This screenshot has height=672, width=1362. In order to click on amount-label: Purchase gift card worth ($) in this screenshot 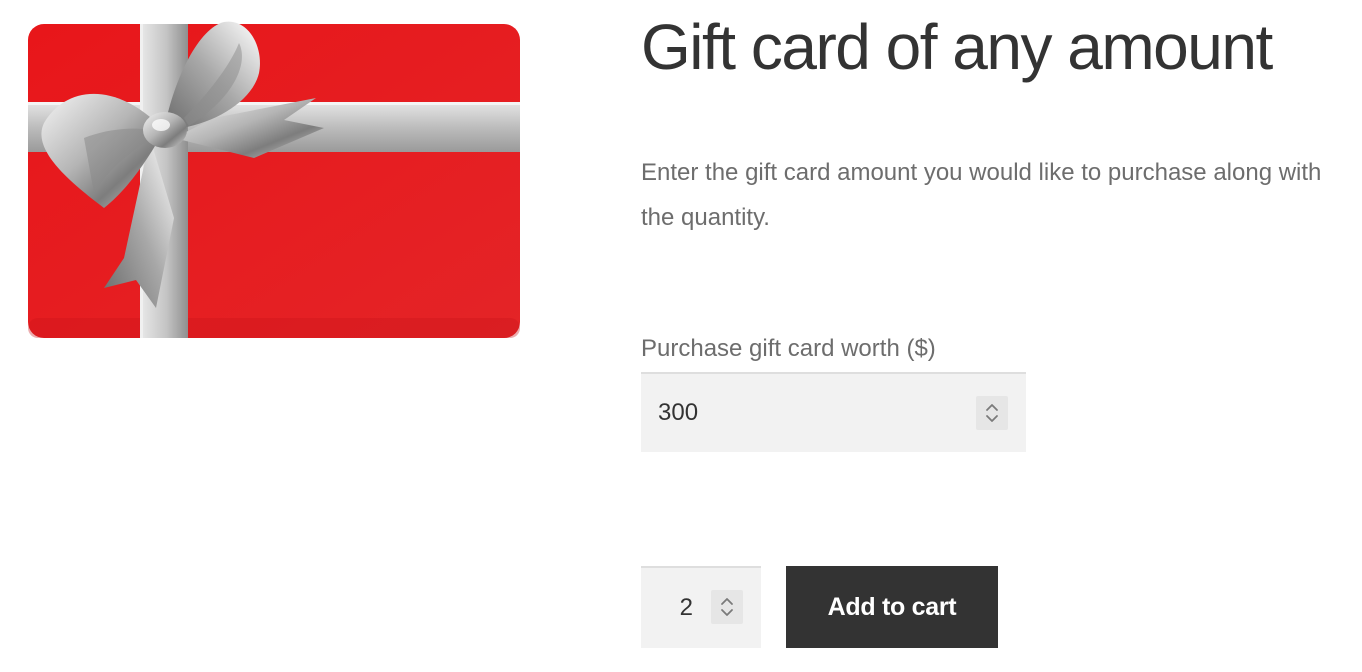, I will do `click(788, 348)`.